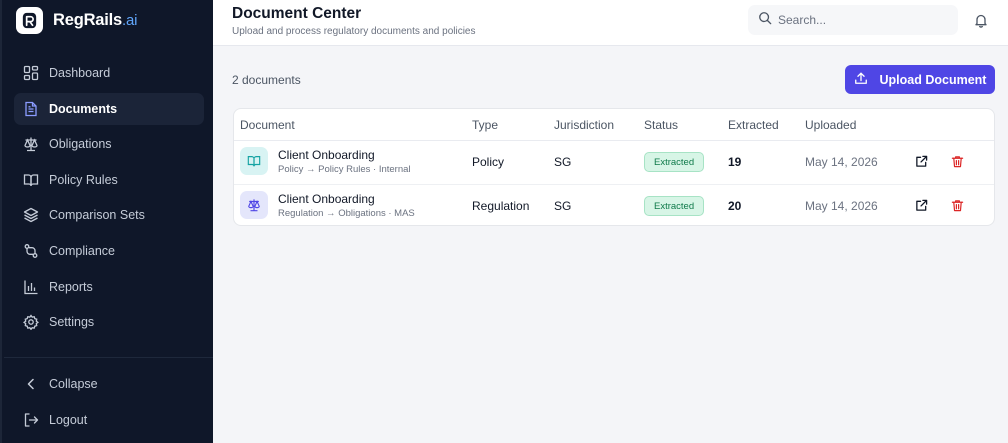 The image size is (1008, 443). I want to click on sidebar-item-documents: Documents, so click(109, 108).